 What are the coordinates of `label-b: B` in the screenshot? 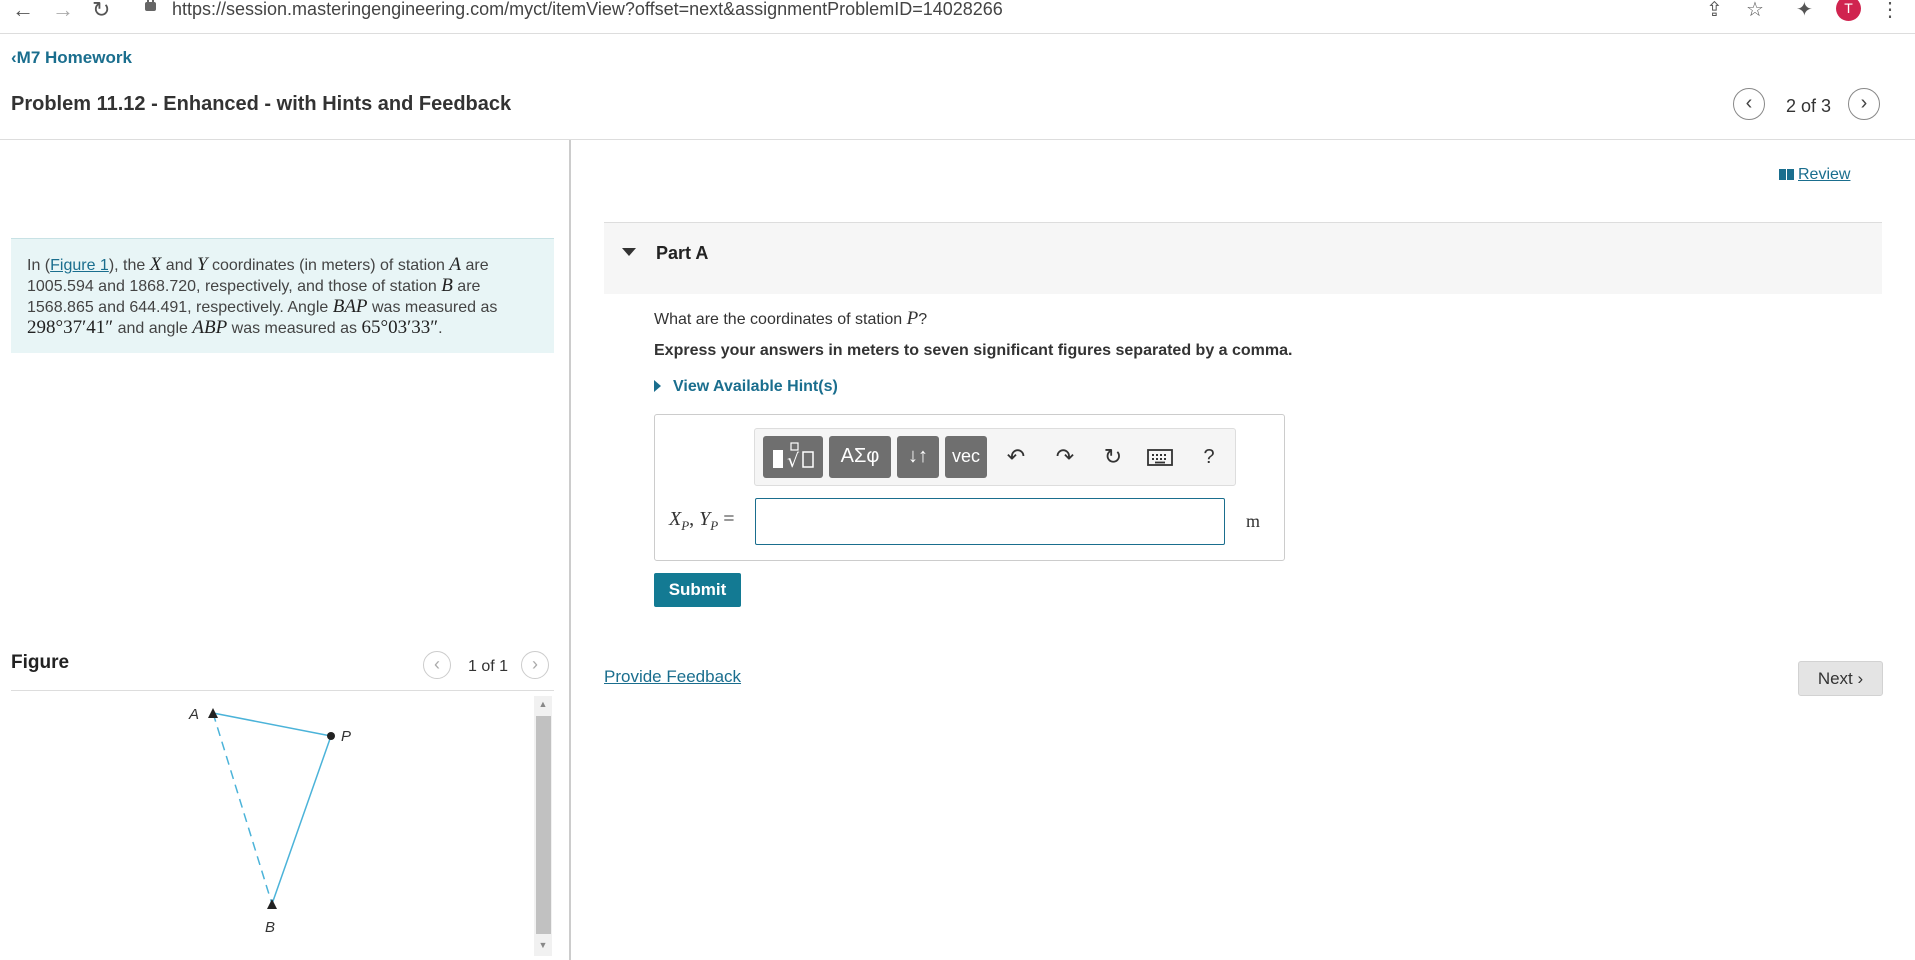 It's located at (270, 927).